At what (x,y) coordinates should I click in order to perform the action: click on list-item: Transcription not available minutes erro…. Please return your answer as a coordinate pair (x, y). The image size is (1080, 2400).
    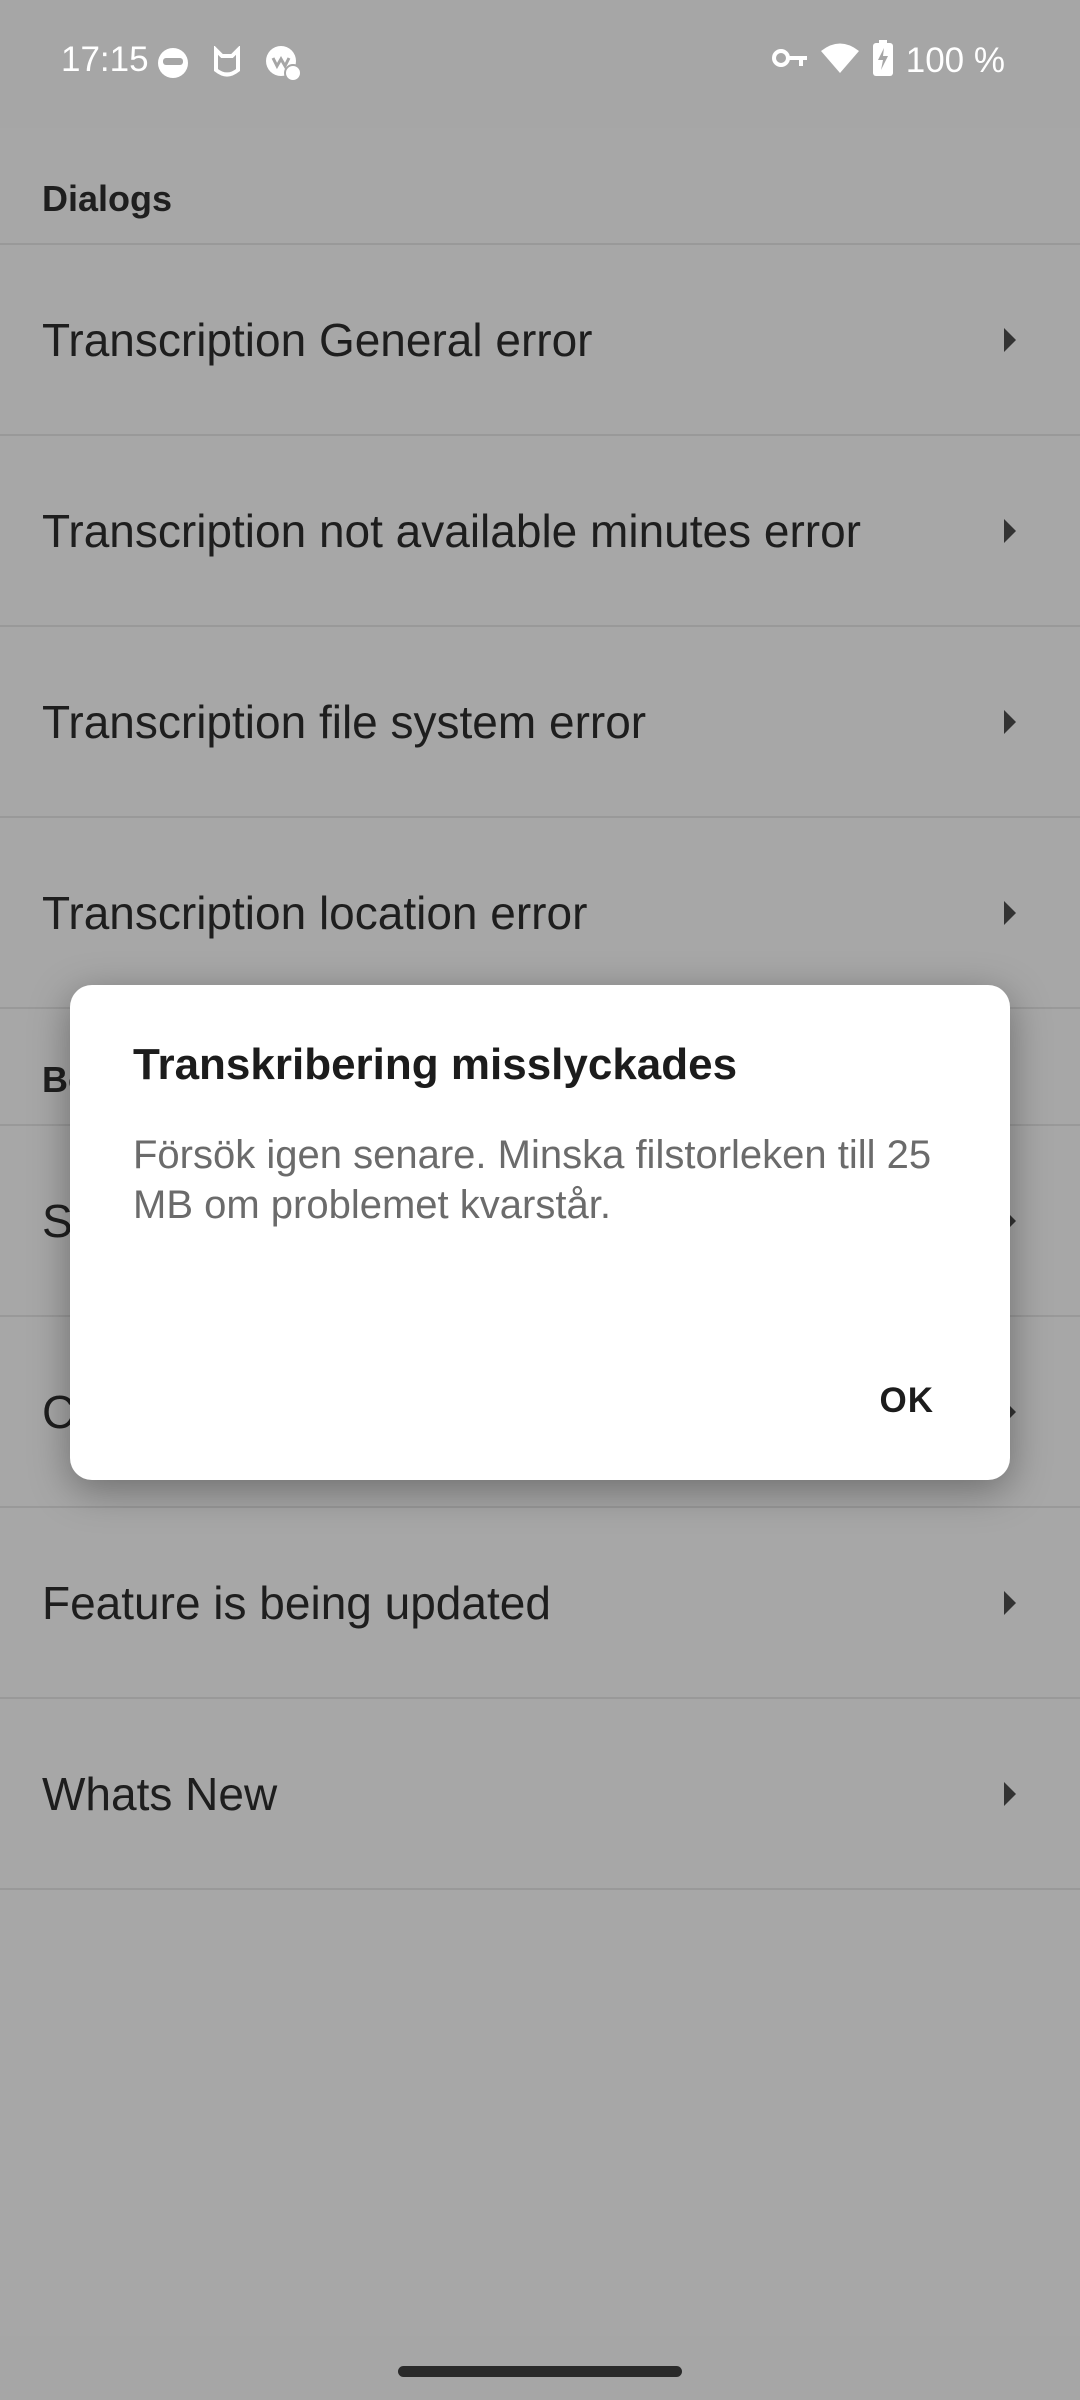
    Looking at the image, I should click on (540, 531).